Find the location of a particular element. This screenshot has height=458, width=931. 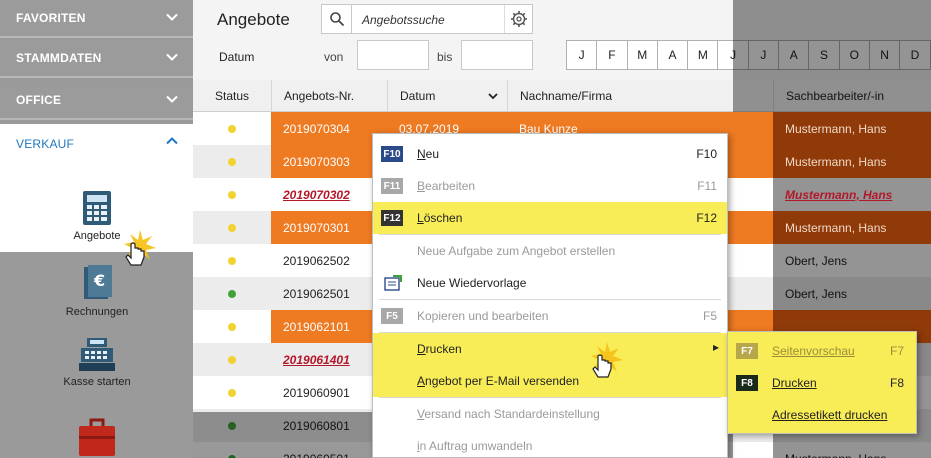

context-menu-item: F11 Bearbeiten F11 is located at coordinates (550, 186).